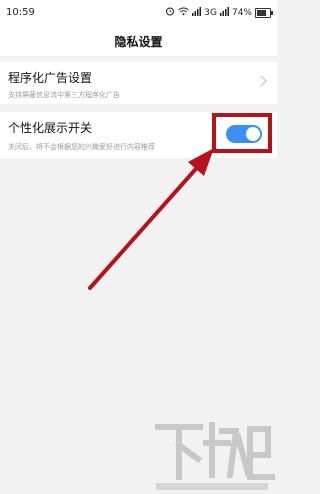 Image resolution: width=320 pixels, height=494 pixels. Describe the element at coordinates (20, 12) in the screenshot. I see `status-time: 10:59` at that location.